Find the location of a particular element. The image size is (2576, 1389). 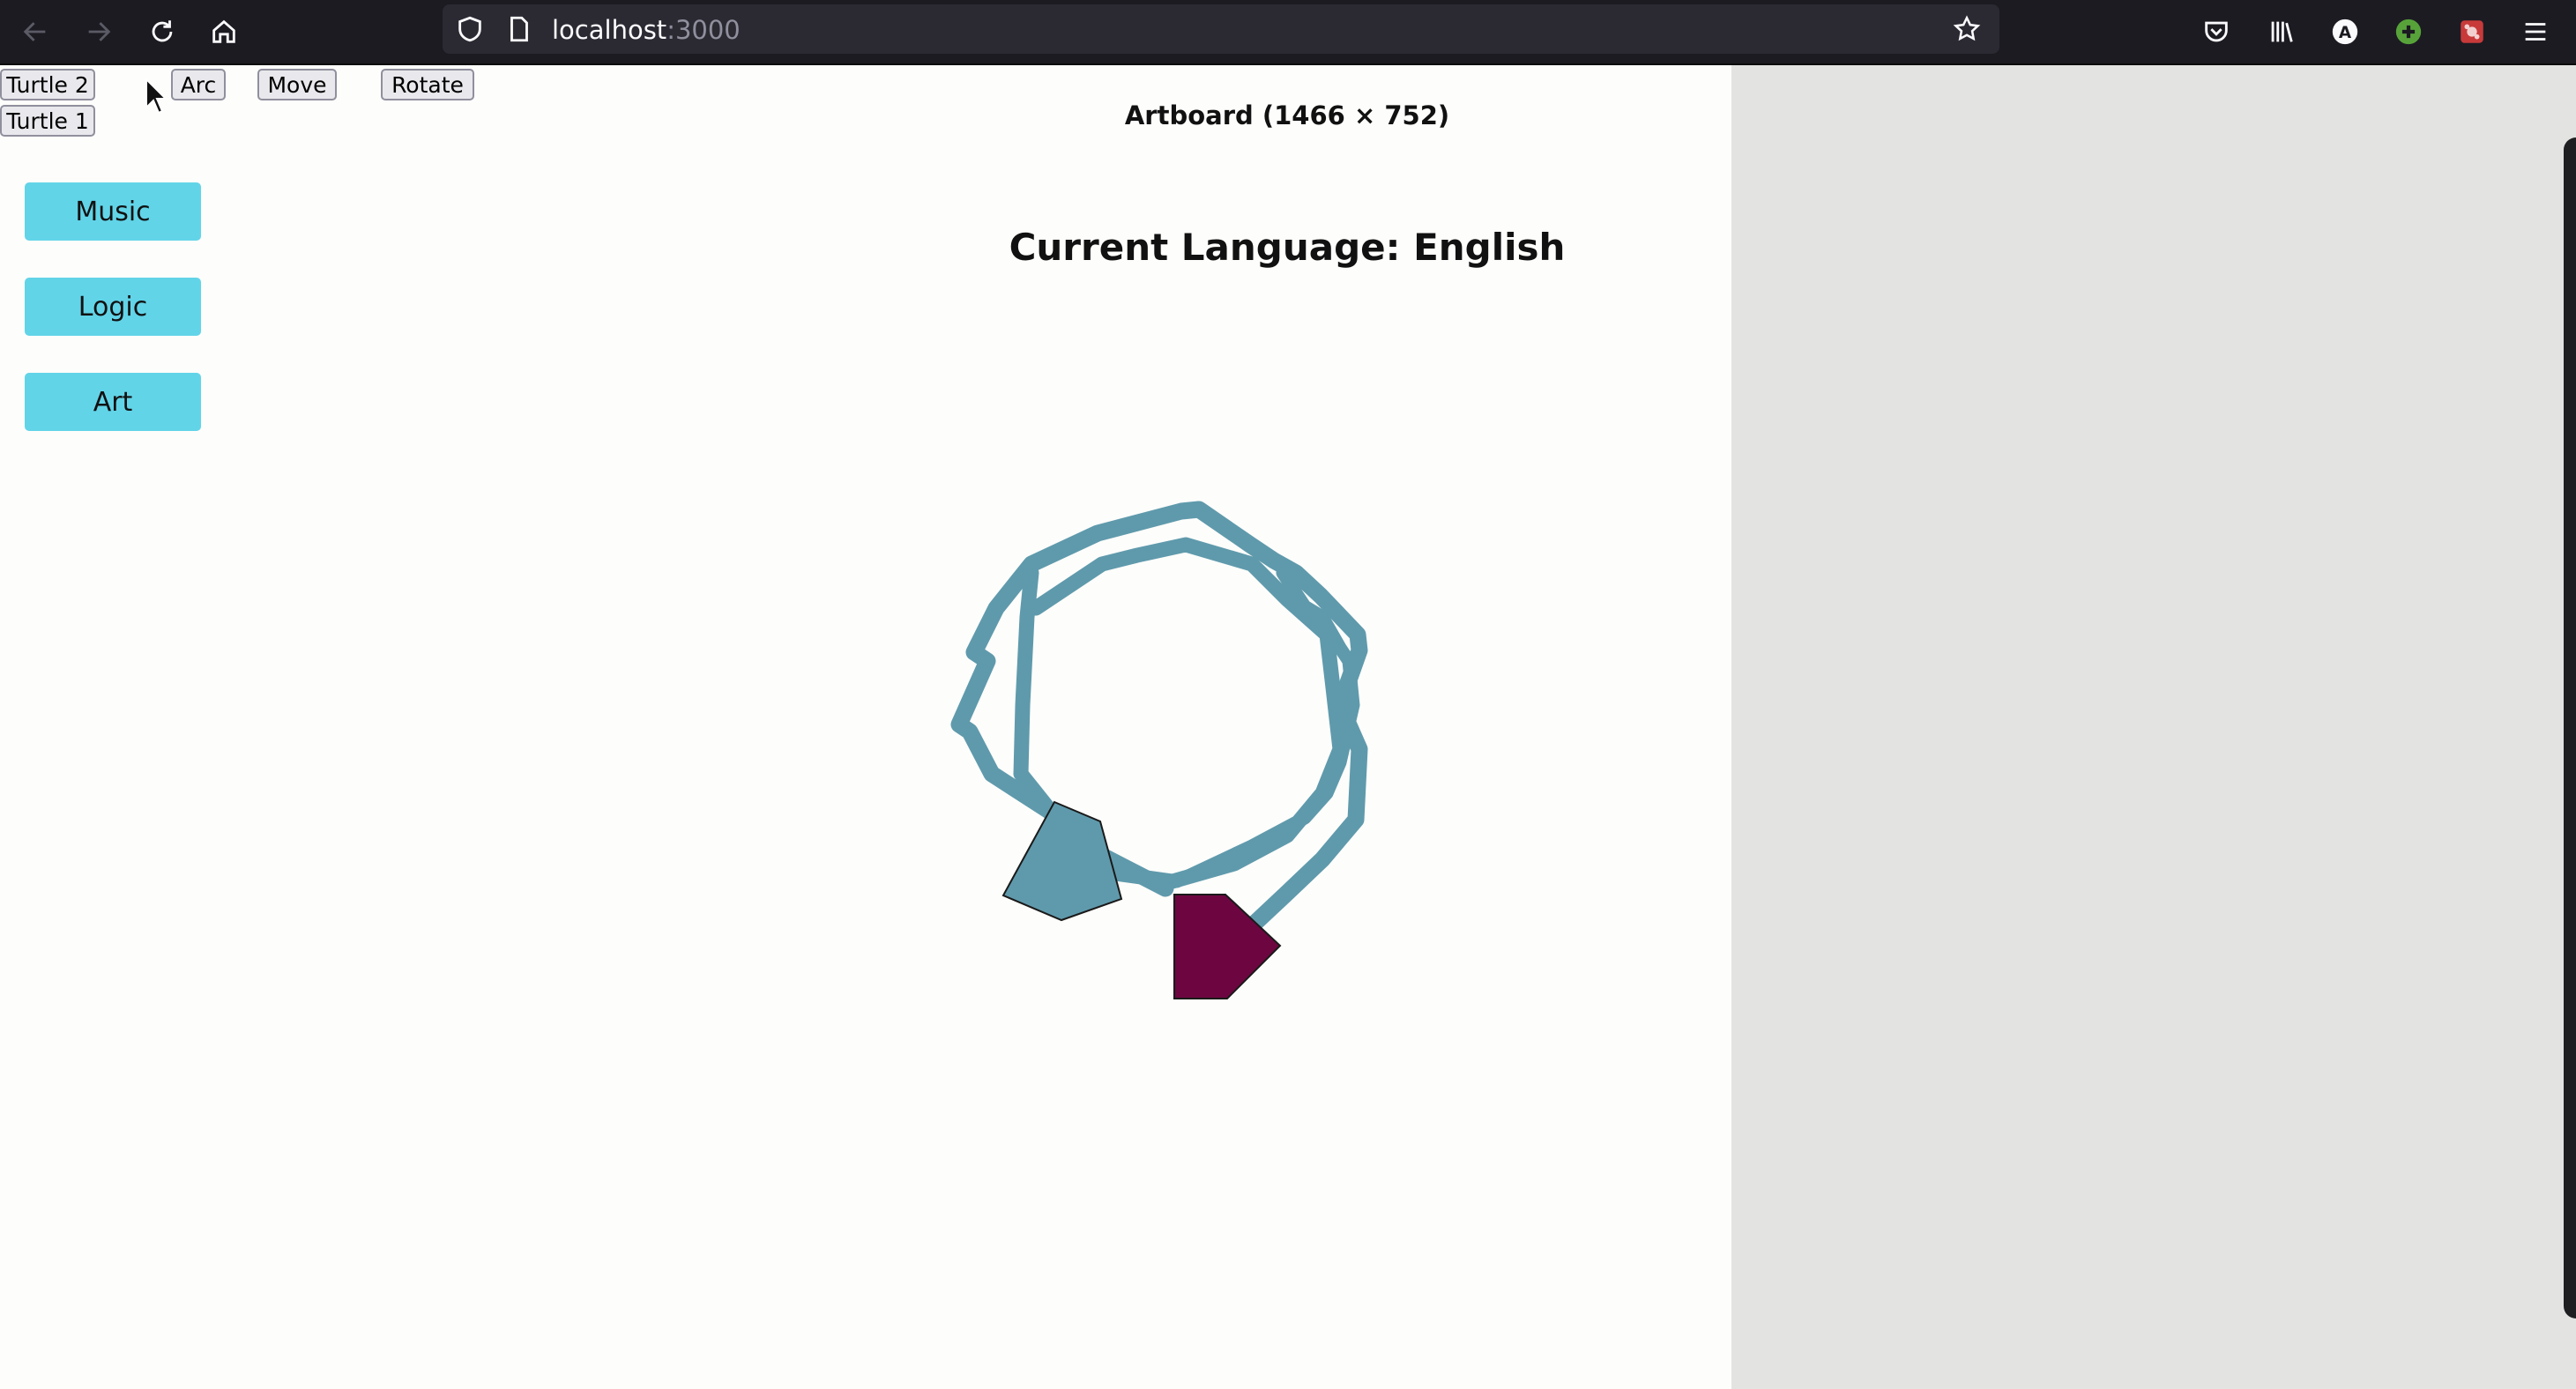

hamburger-menu-icon is located at coordinates (2536, 32).